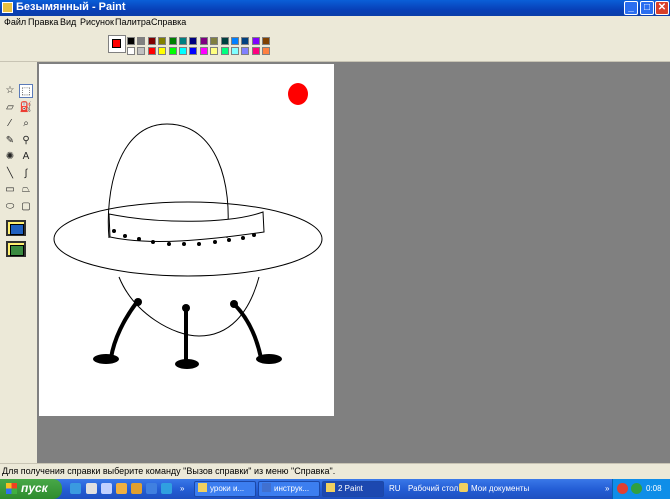 The height and width of the screenshot is (499, 670). I want to click on tool-option-opaque, so click(16, 228).